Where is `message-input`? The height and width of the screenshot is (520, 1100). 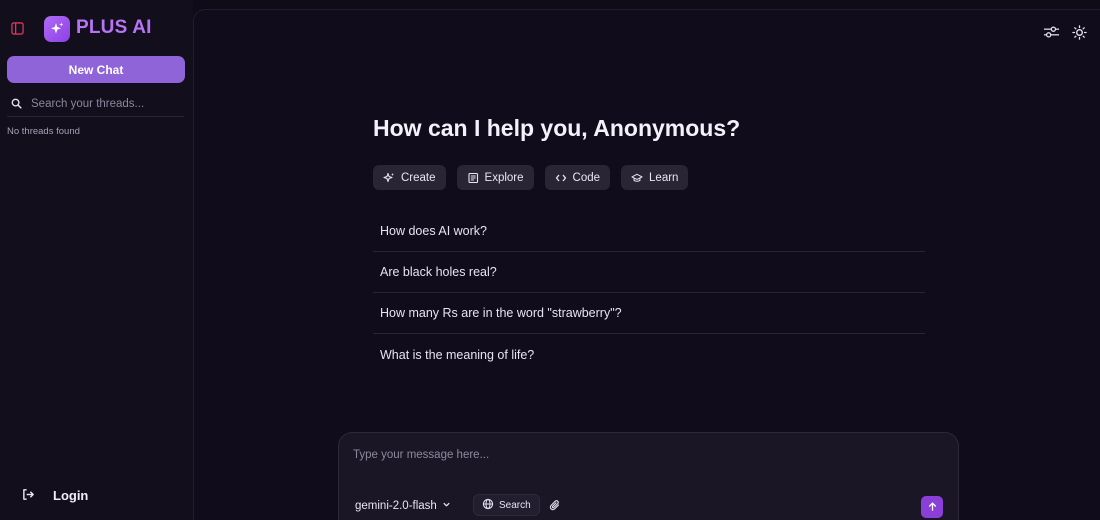
message-input is located at coordinates (643, 455).